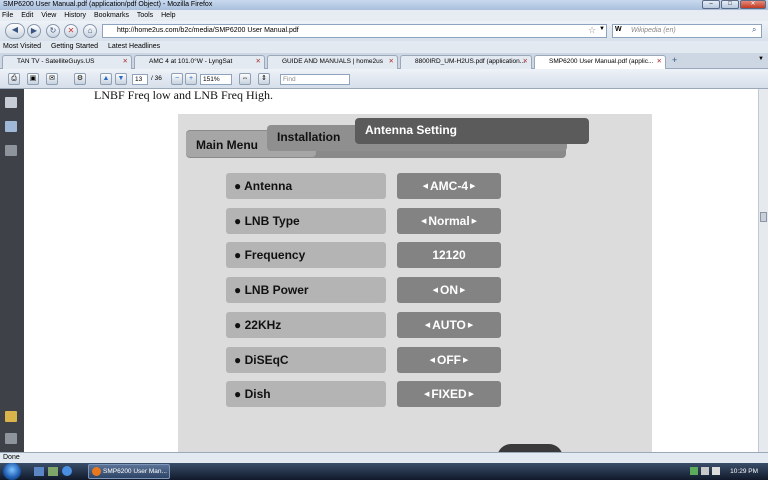 This screenshot has height=480, width=768. I want to click on tv-row-value-antenna: ◀ AMC-4 ▶, so click(449, 186).